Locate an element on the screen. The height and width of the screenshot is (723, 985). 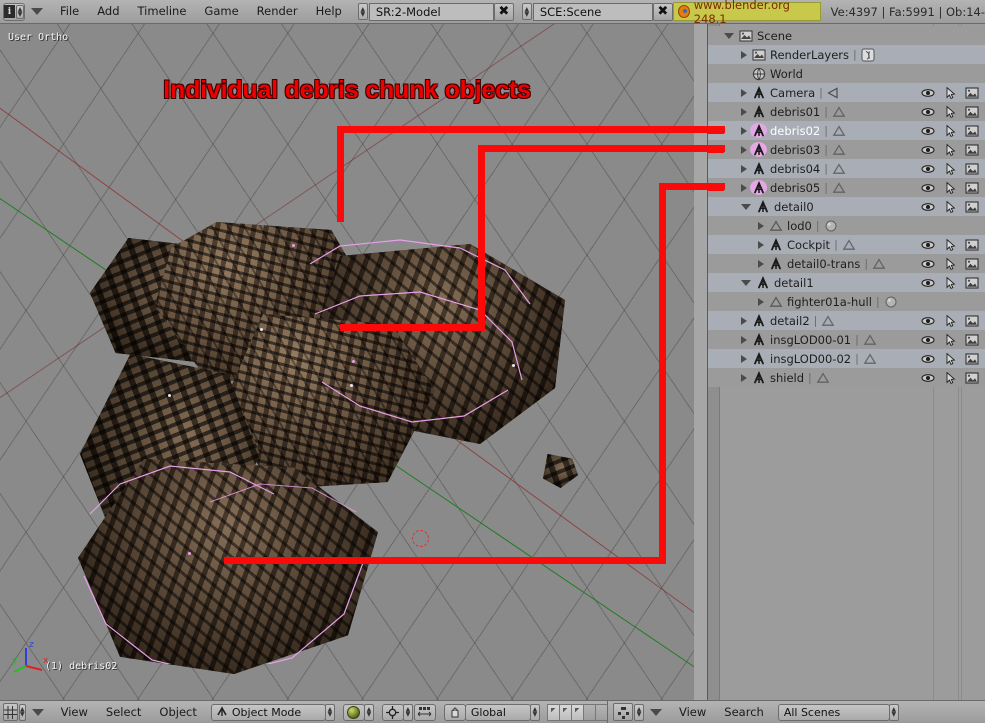
screen-delete-button: ✖ is located at coordinates (503, 11).